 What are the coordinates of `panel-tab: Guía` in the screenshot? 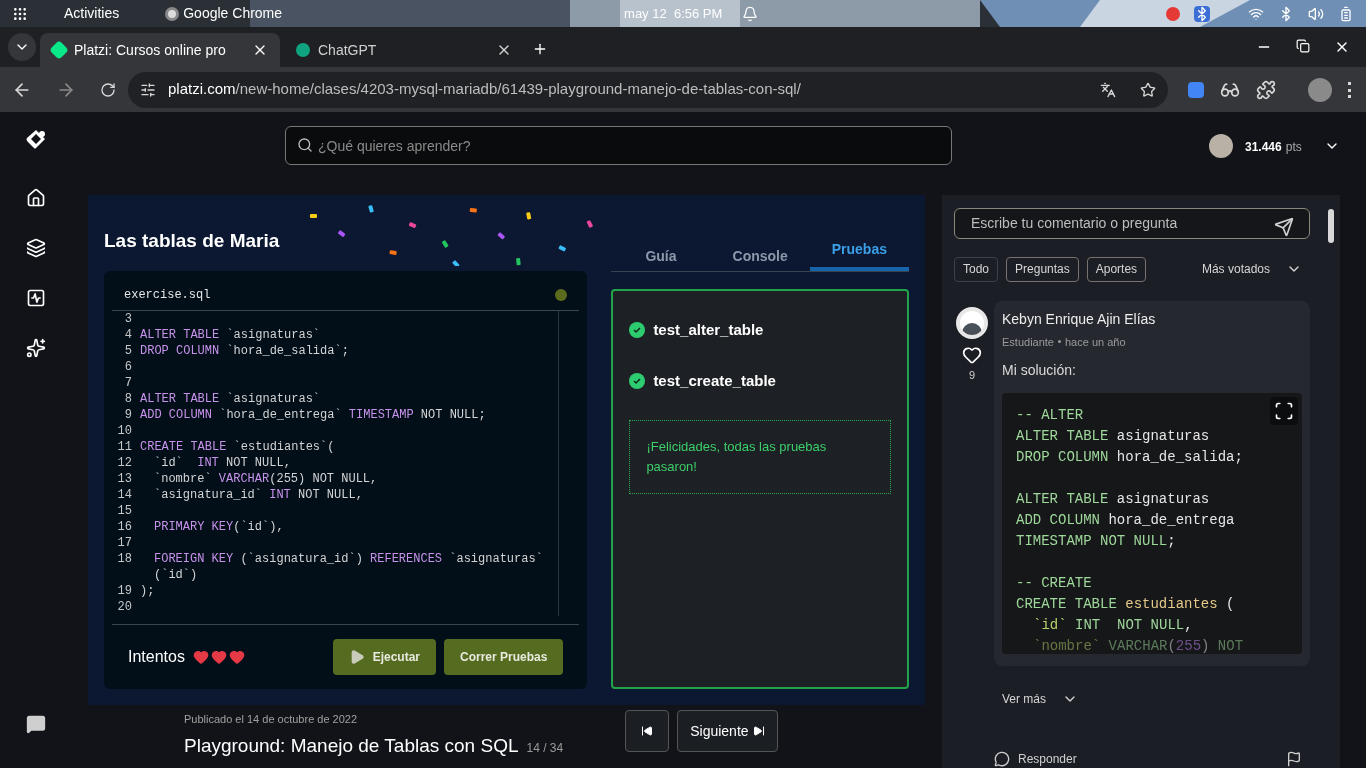 It's located at (661, 253).